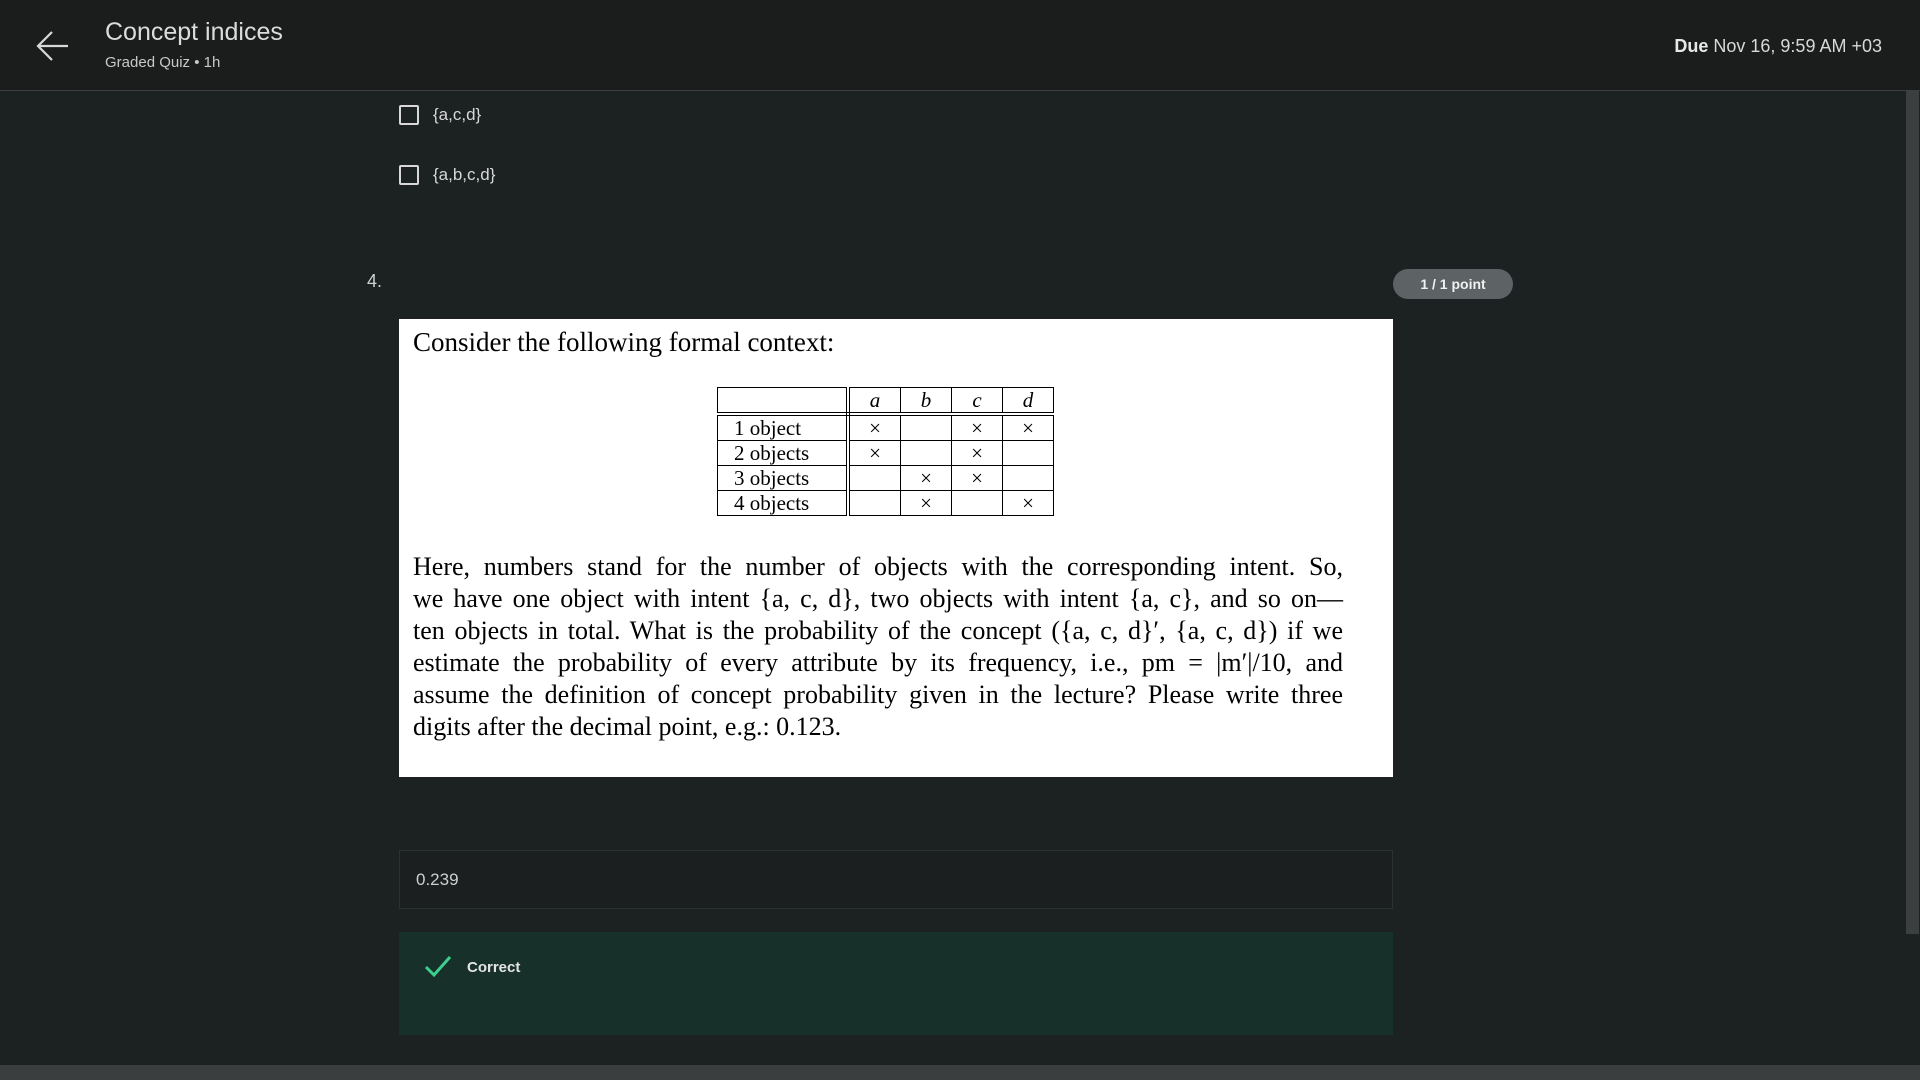 This screenshot has width=1920, height=1080. I want to click on table-row: 2 objects × ×, so click(885, 453).